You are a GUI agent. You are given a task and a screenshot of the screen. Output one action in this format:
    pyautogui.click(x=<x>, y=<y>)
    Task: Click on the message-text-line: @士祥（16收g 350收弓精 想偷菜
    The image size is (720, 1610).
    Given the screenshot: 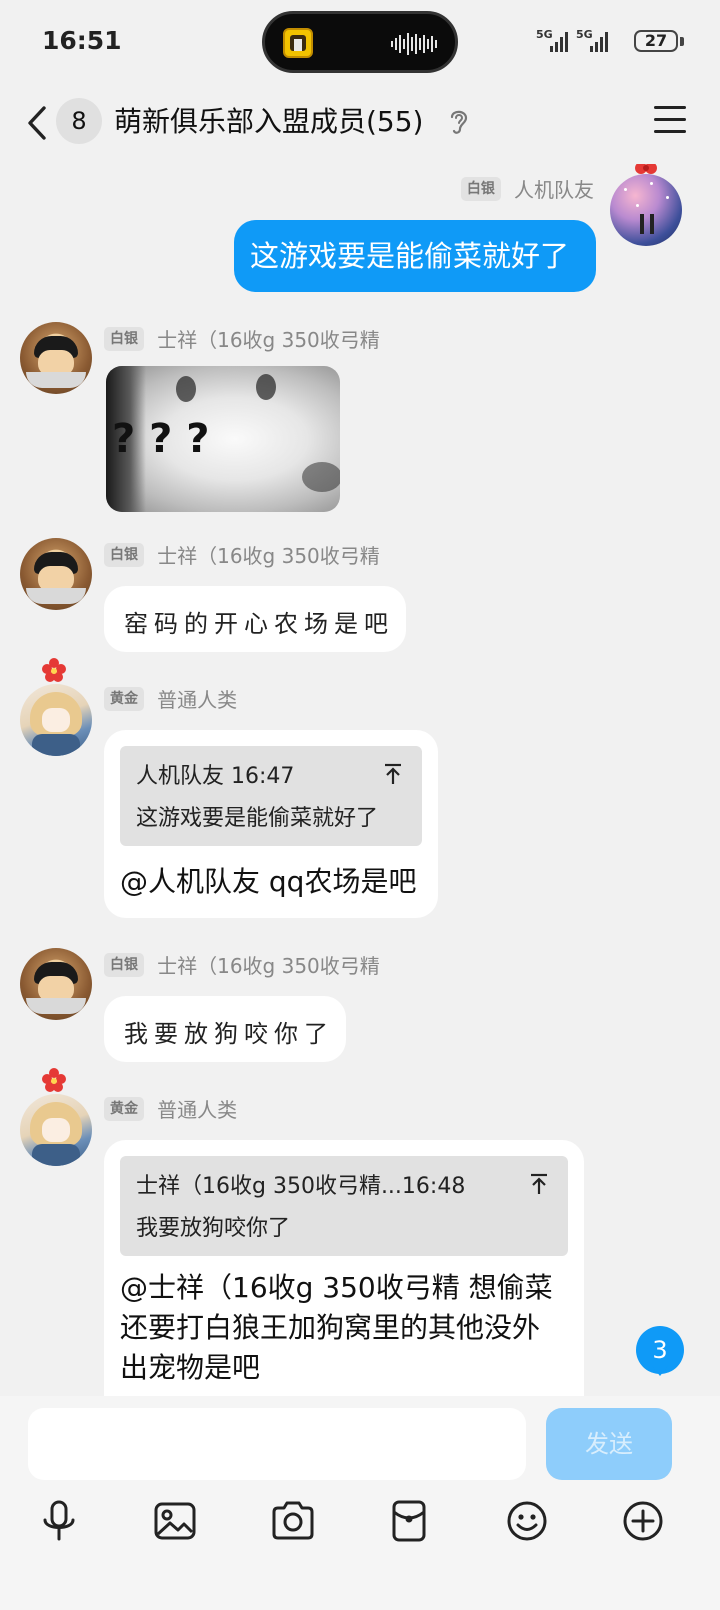 What is the action you would take?
    pyautogui.click(x=336, y=1287)
    